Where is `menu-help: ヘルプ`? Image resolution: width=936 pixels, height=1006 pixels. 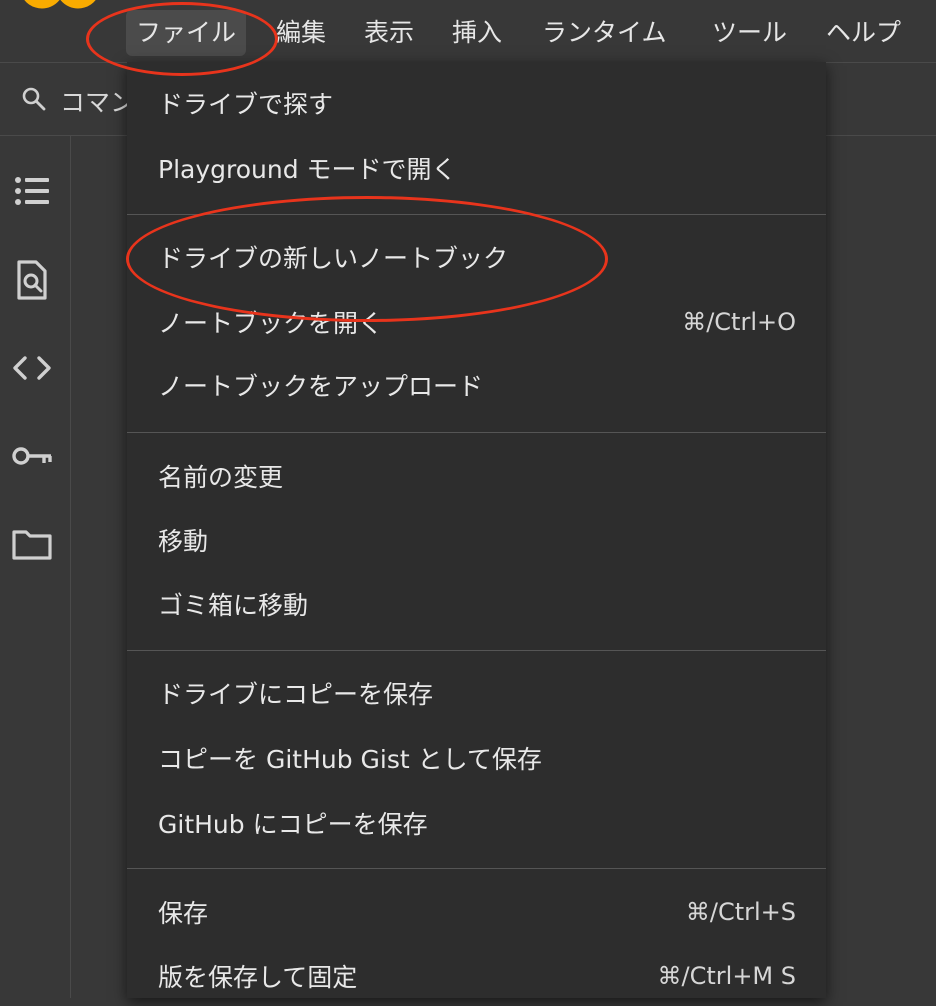 menu-help: ヘルプ is located at coordinates (863, 33).